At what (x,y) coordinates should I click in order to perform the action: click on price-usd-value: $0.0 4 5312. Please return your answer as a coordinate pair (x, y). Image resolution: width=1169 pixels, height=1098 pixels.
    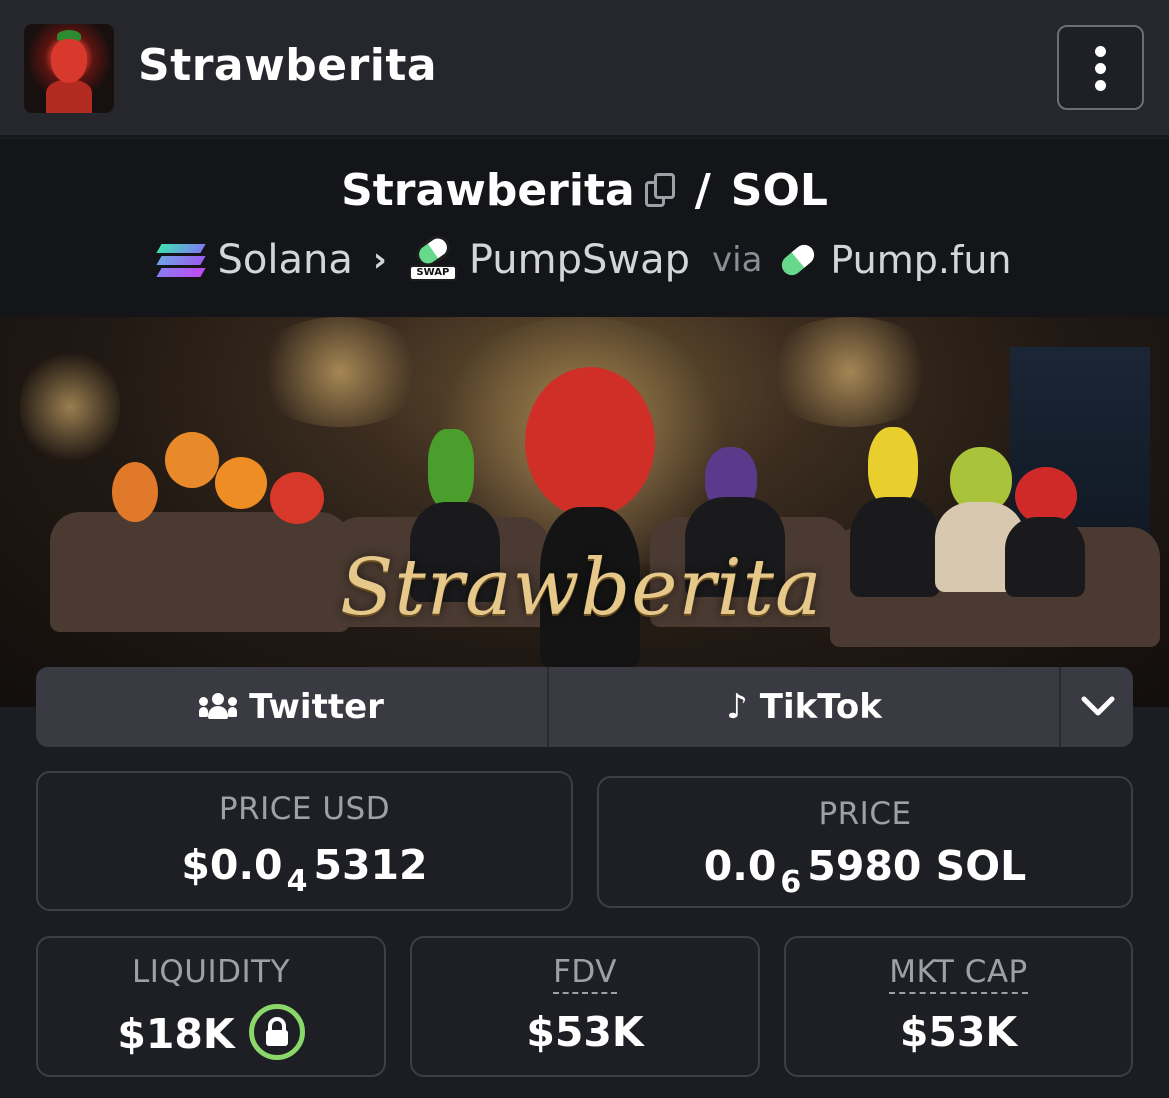
    Looking at the image, I should click on (304, 870).